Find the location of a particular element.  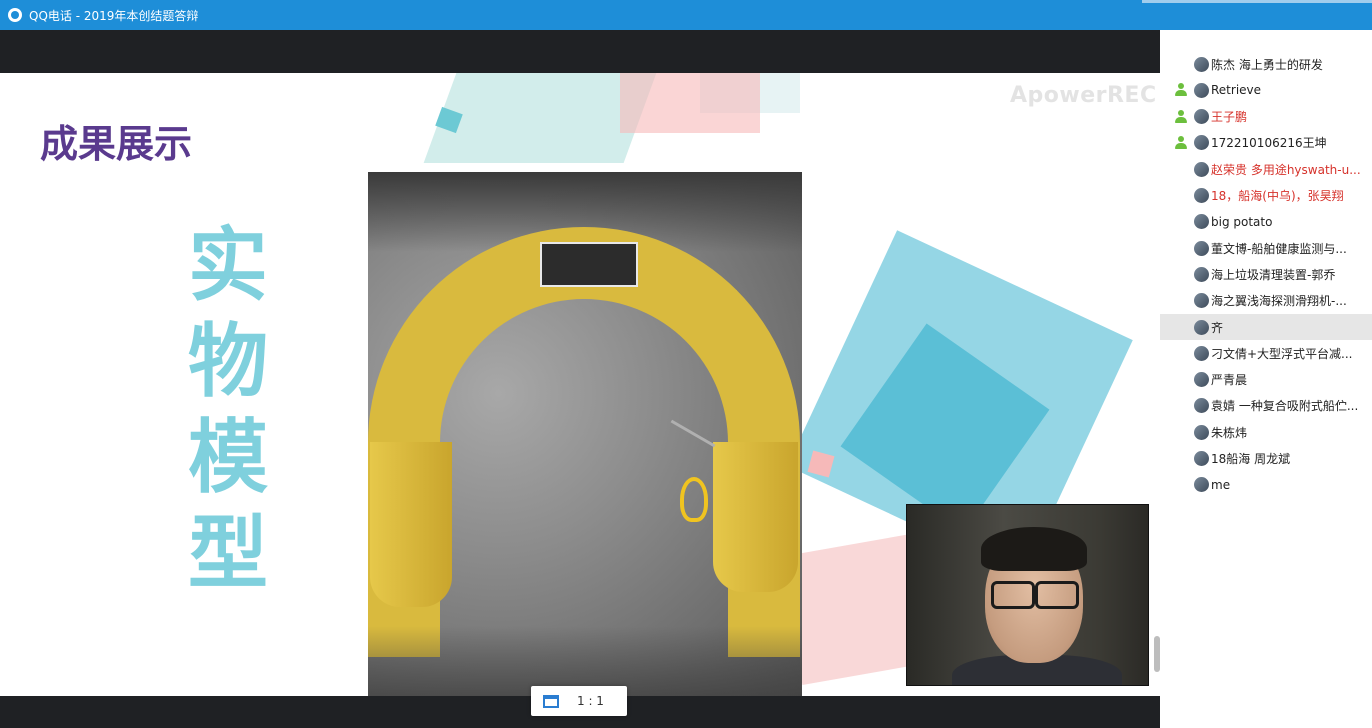

title-bar-accent is located at coordinates (1257, 1).